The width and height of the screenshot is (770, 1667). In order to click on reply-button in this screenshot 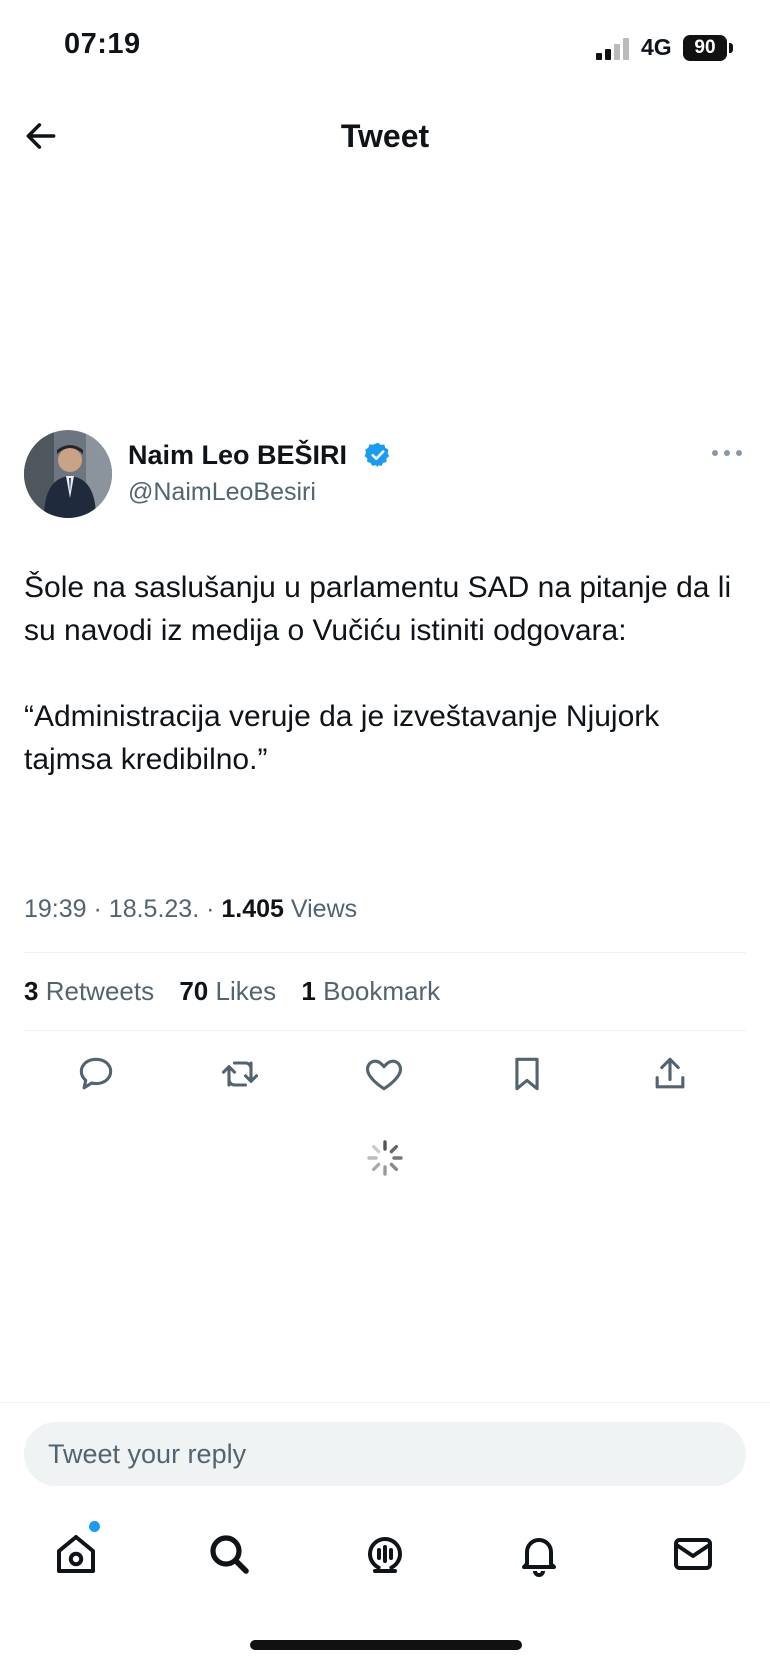, I will do `click(96, 1074)`.